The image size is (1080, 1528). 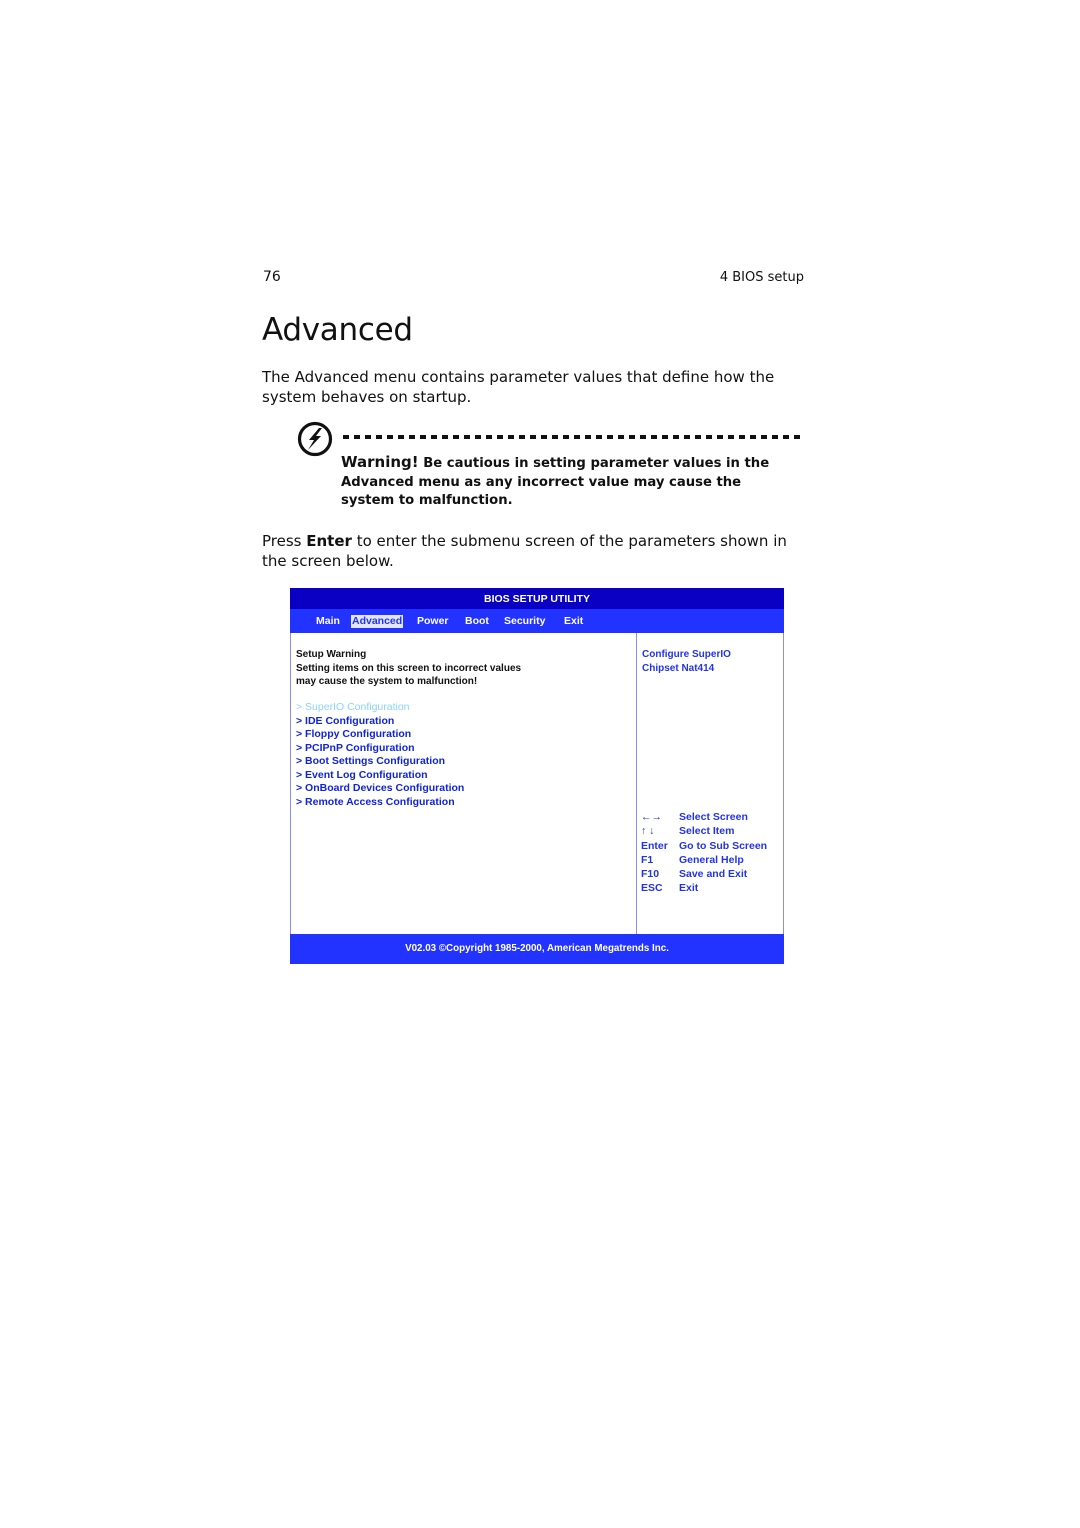 I want to click on page-number: 76, so click(x=272, y=277).